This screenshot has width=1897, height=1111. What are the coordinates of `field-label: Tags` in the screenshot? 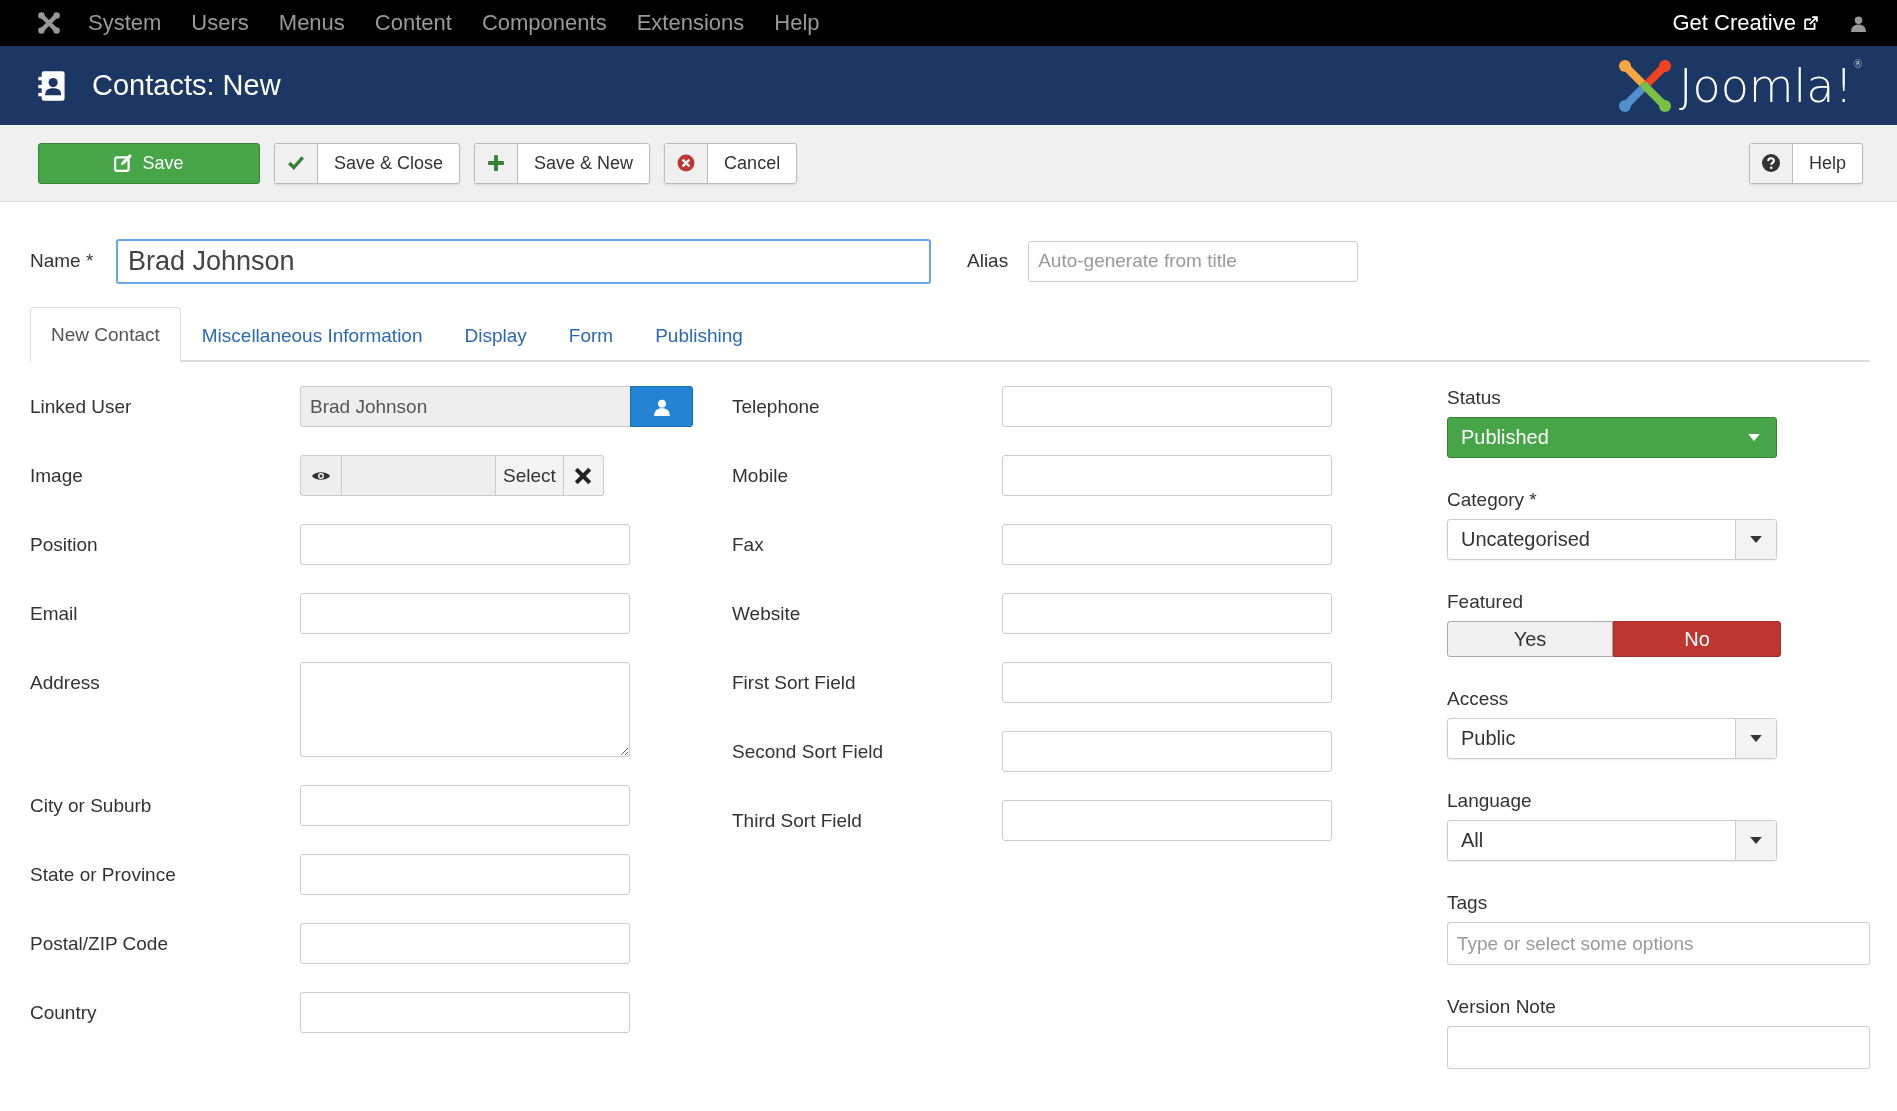 It's located at (1468, 903).